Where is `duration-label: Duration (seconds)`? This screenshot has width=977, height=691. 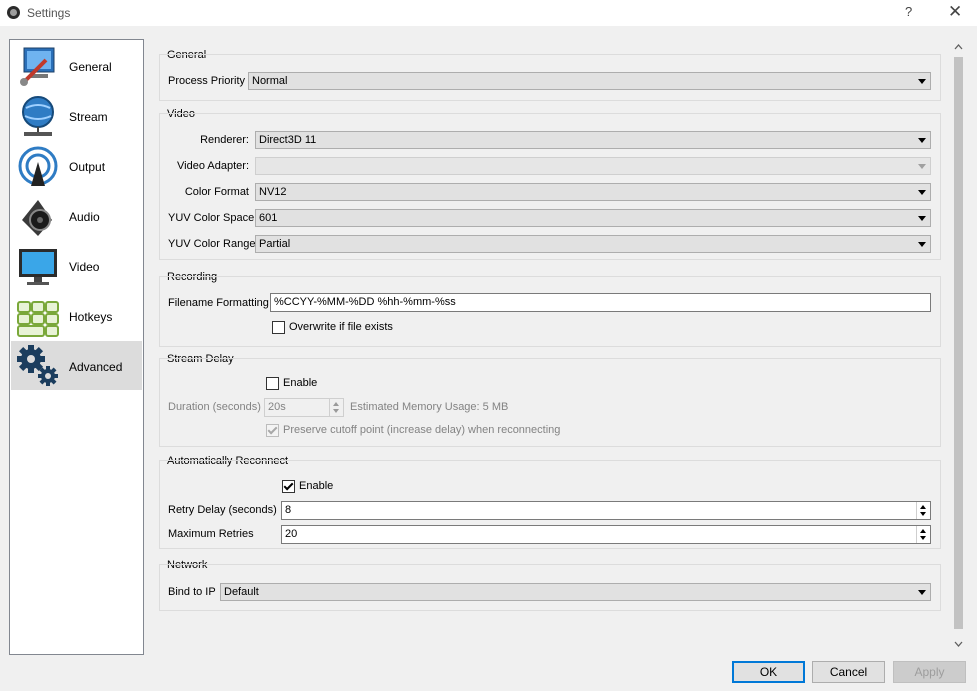 duration-label: Duration (seconds) is located at coordinates (214, 407).